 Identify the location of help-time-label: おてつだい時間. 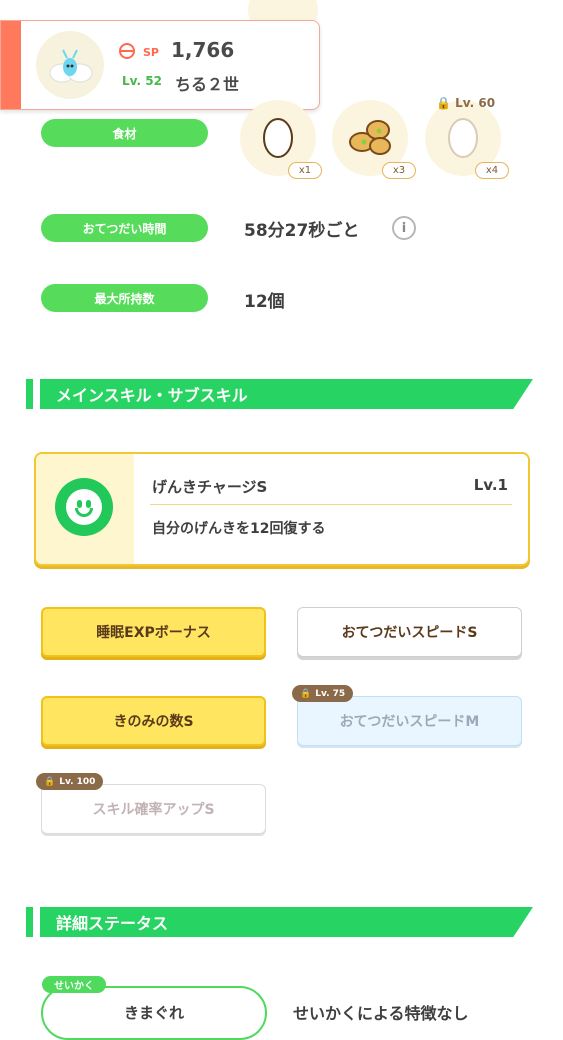
(124, 228).